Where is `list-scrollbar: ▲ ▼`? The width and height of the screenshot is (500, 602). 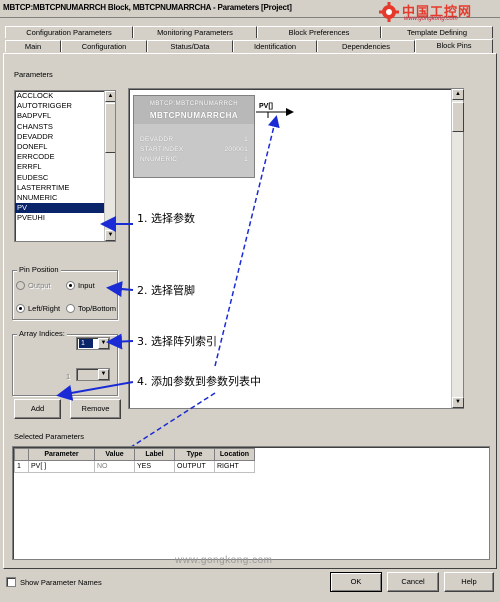 list-scrollbar: ▲ ▼ is located at coordinates (109, 166).